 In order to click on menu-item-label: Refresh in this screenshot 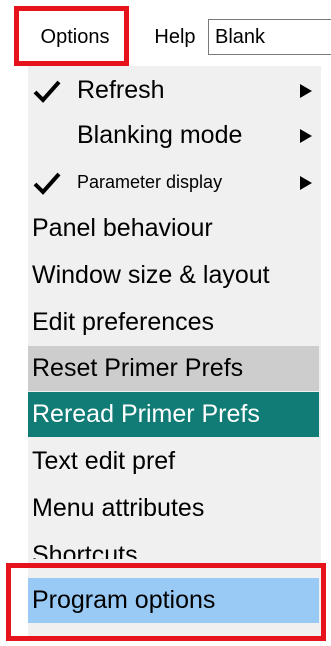, I will do `click(121, 90)`.